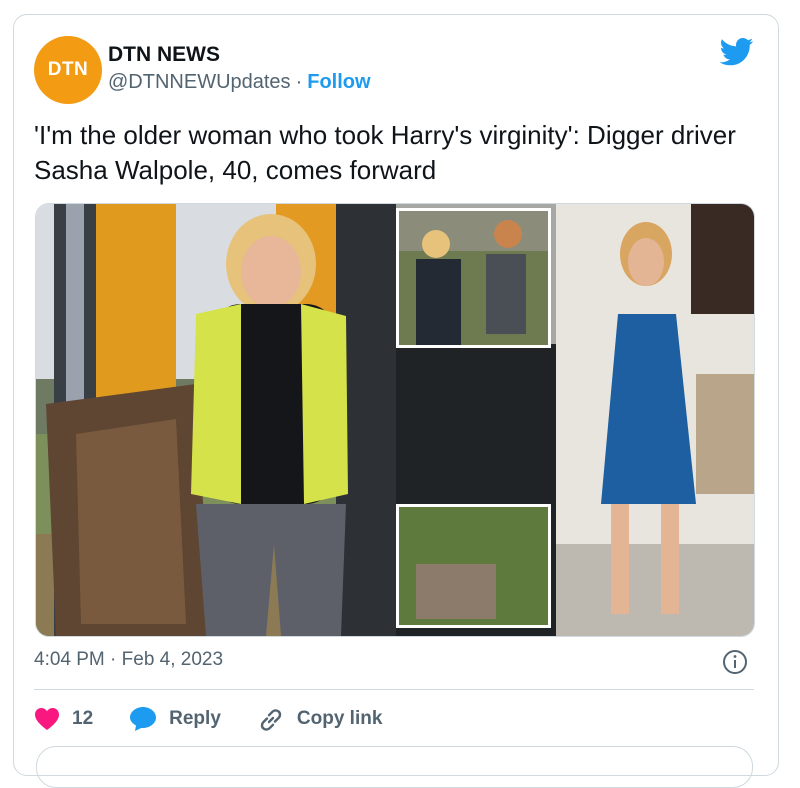 The width and height of the screenshot is (800, 788). I want to click on divider, so click(394, 689).